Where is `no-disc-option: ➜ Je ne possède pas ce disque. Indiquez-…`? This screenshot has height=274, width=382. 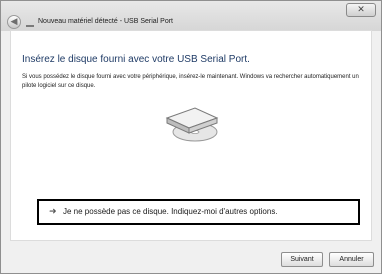
no-disc-option: ➜ Je ne possède pas ce disque. Indiquez-… is located at coordinates (198, 212).